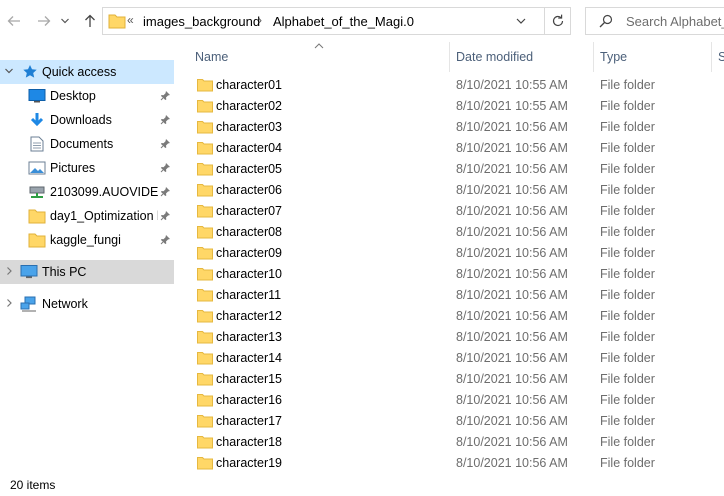 Image resolution: width=724 pixels, height=496 pixels. What do you see at coordinates (37, 144) in the screenshot?
I see `documents-icon` at bounding box center [37, 144].